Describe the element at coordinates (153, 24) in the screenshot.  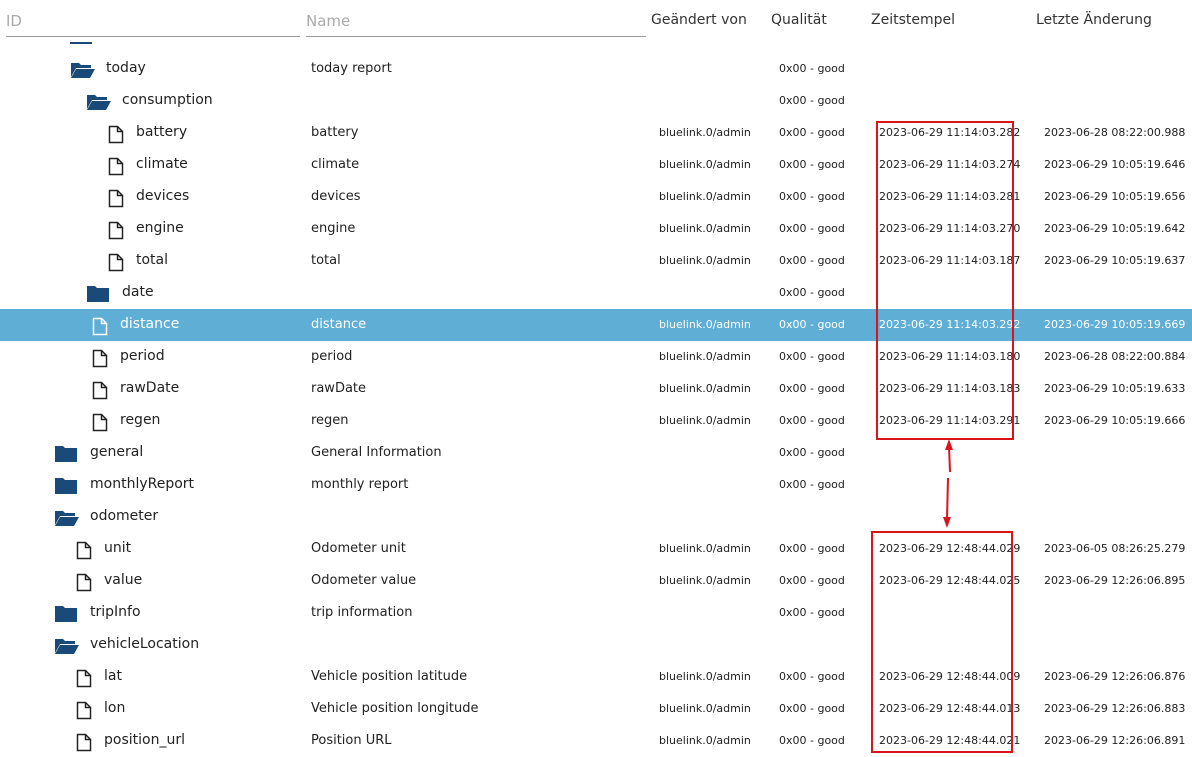
I see `id-filter-input: ID` at that location.